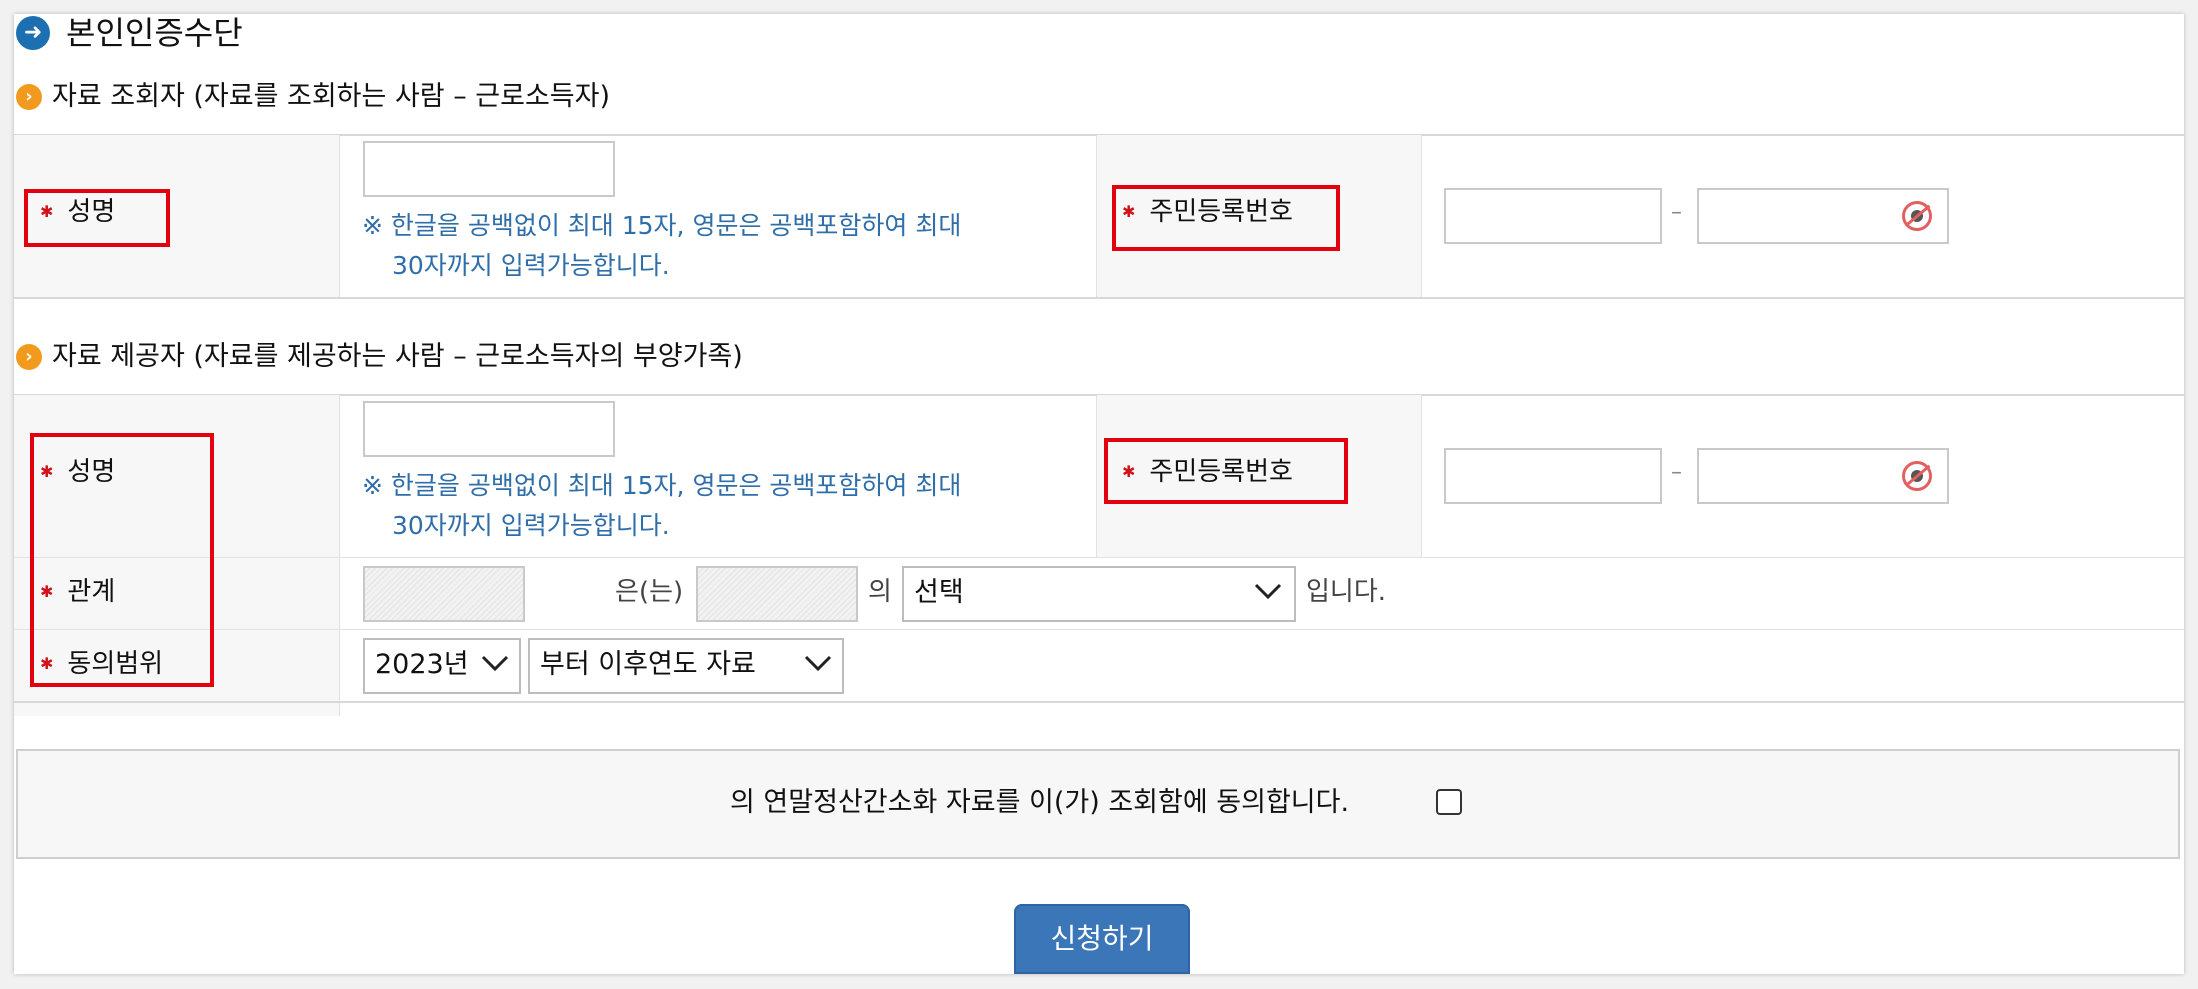  I want to click on relation-select: 선택, so click(1099, 594).